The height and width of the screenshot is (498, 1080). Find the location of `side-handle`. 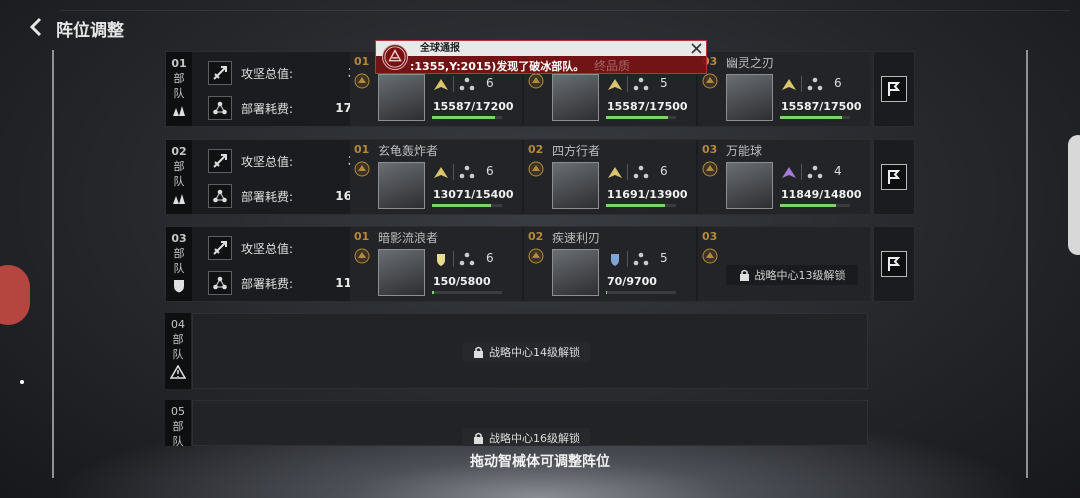

side-handle is located at coordinates (1074, 195).